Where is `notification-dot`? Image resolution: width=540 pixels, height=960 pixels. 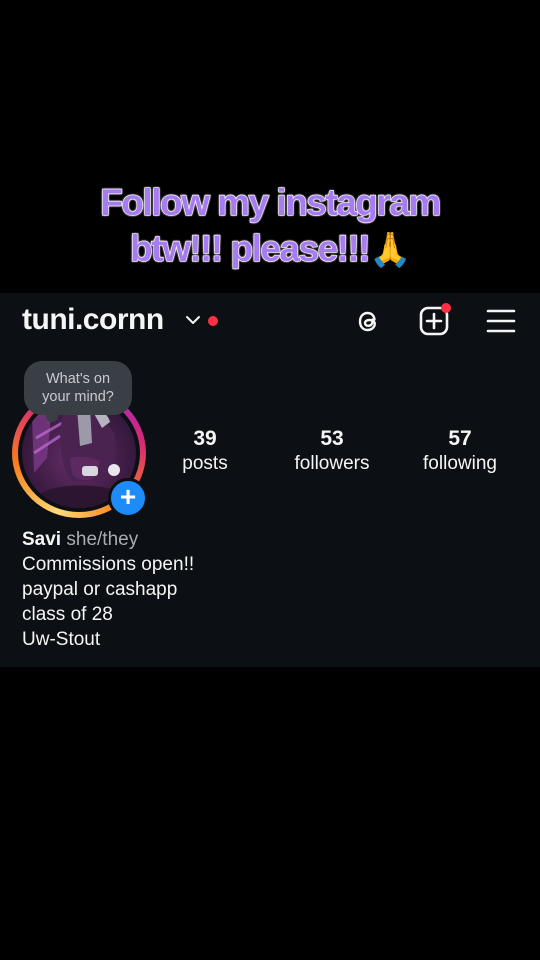 notification-dot is located at coordinates (446, 308).